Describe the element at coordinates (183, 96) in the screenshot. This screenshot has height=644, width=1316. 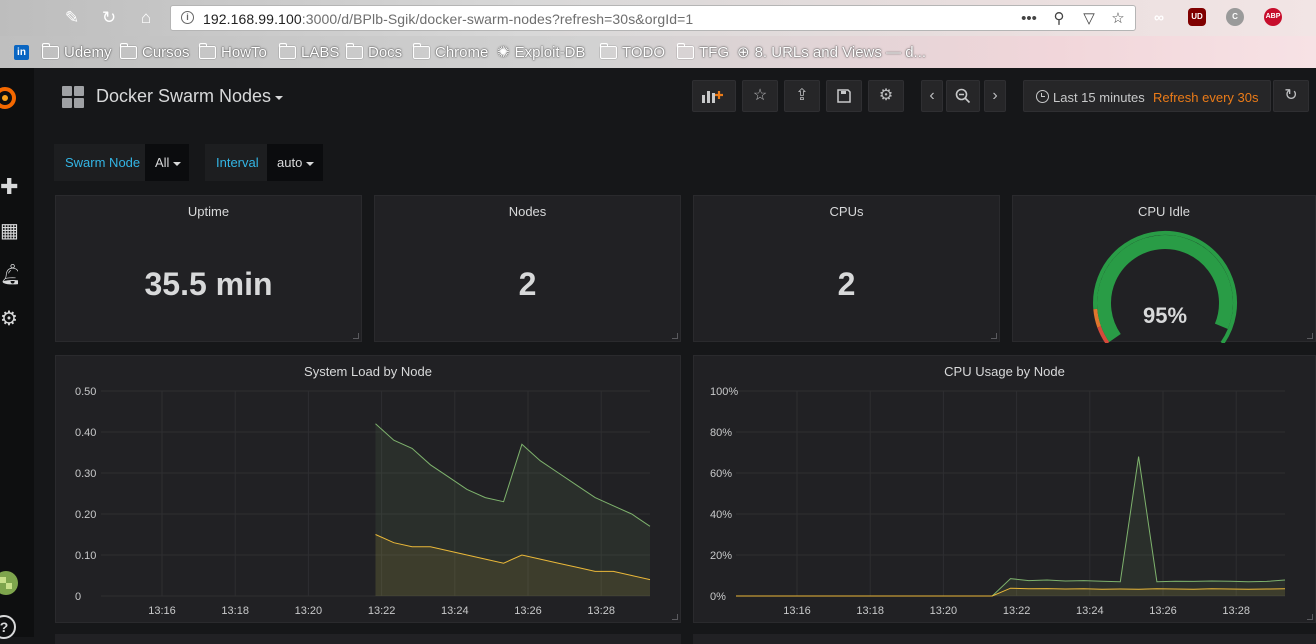
I see `dashboard-title: Docker Swarm Nodes` at that location.